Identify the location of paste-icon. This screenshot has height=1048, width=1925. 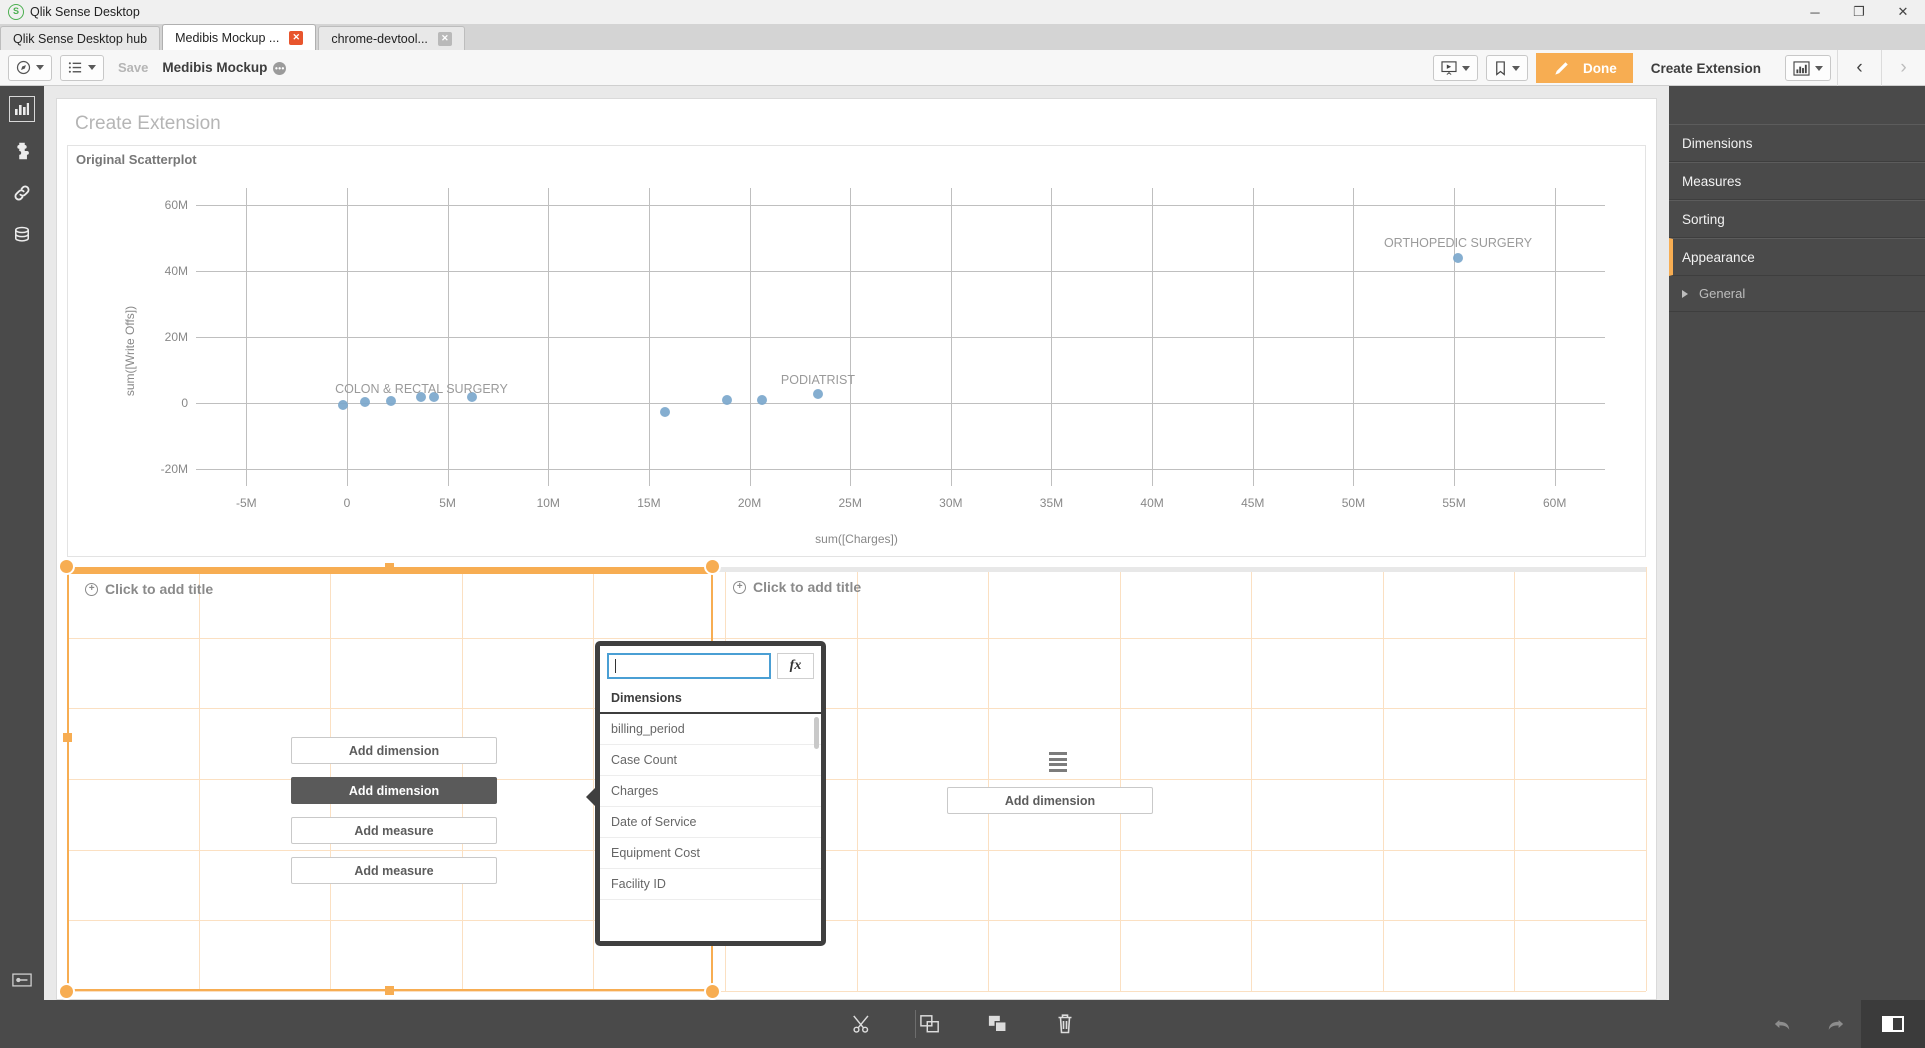
(998, 1024).